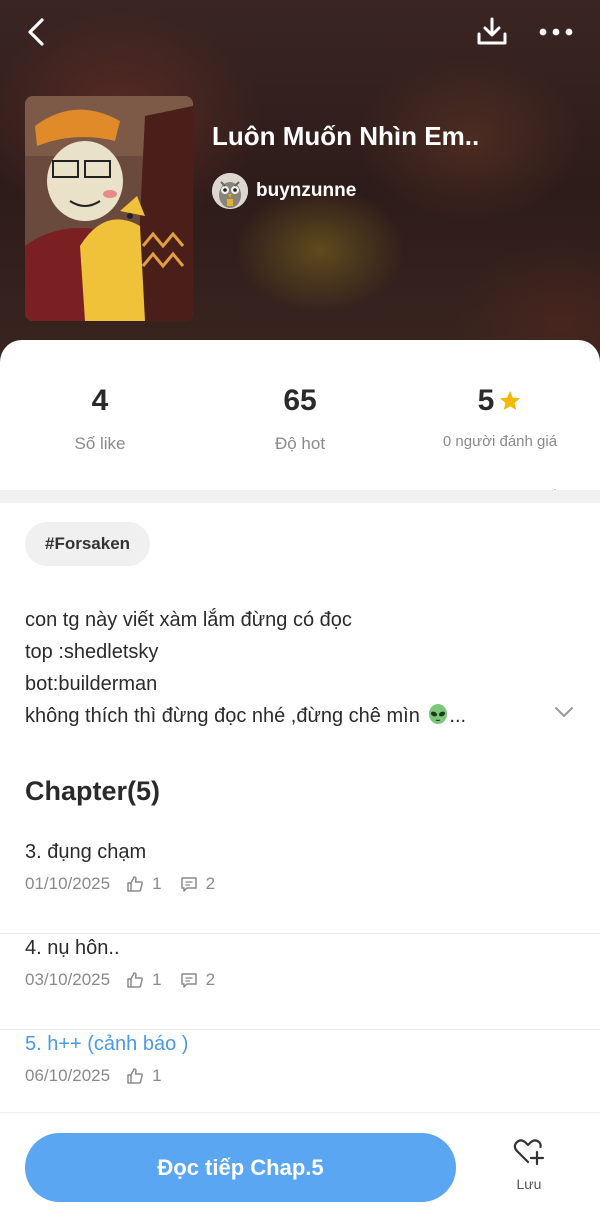 Image resolution: width=600 pixels, height=1217 pixels. I want to click on likes-label: Số like, so click(100, 443).